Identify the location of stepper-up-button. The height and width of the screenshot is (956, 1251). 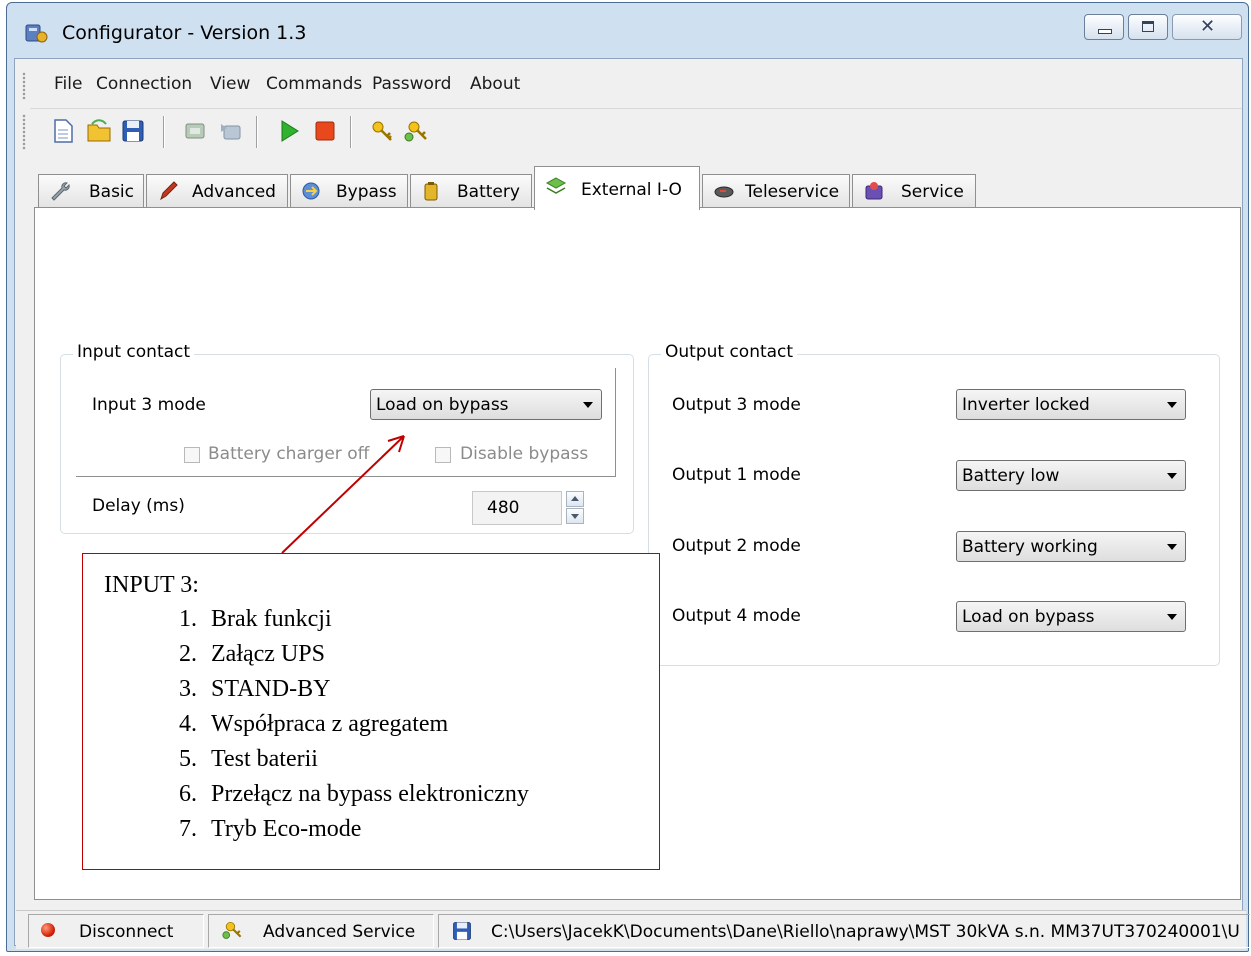
(575, 499).